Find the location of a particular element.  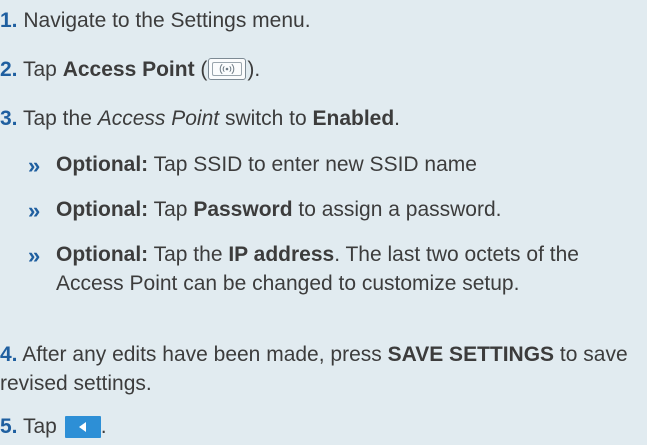

step-number: 4. is located at coordinates (9, 354).